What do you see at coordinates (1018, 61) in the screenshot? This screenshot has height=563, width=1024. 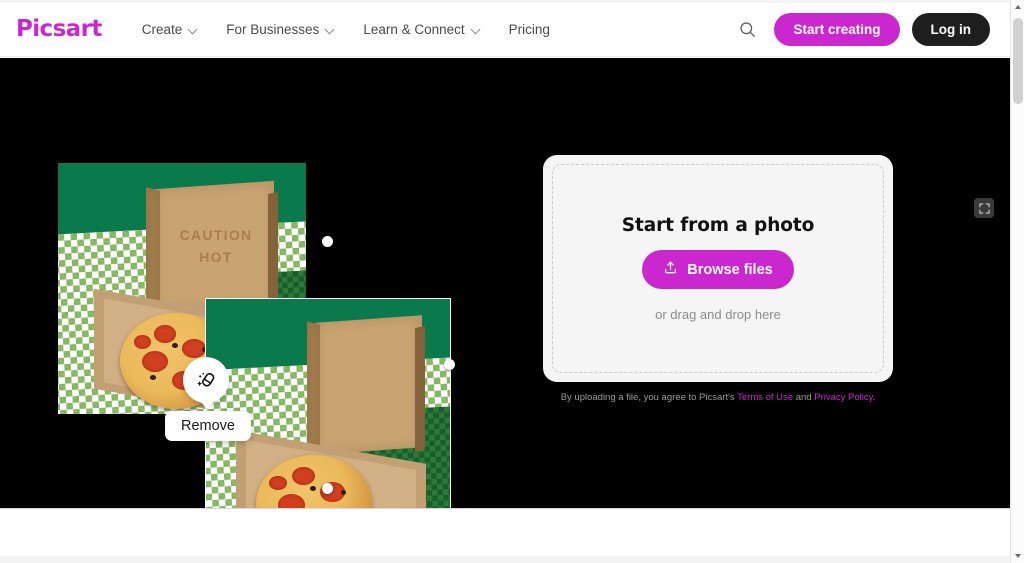 I see `scroll-thumb` at bounding box center [1018, 61].